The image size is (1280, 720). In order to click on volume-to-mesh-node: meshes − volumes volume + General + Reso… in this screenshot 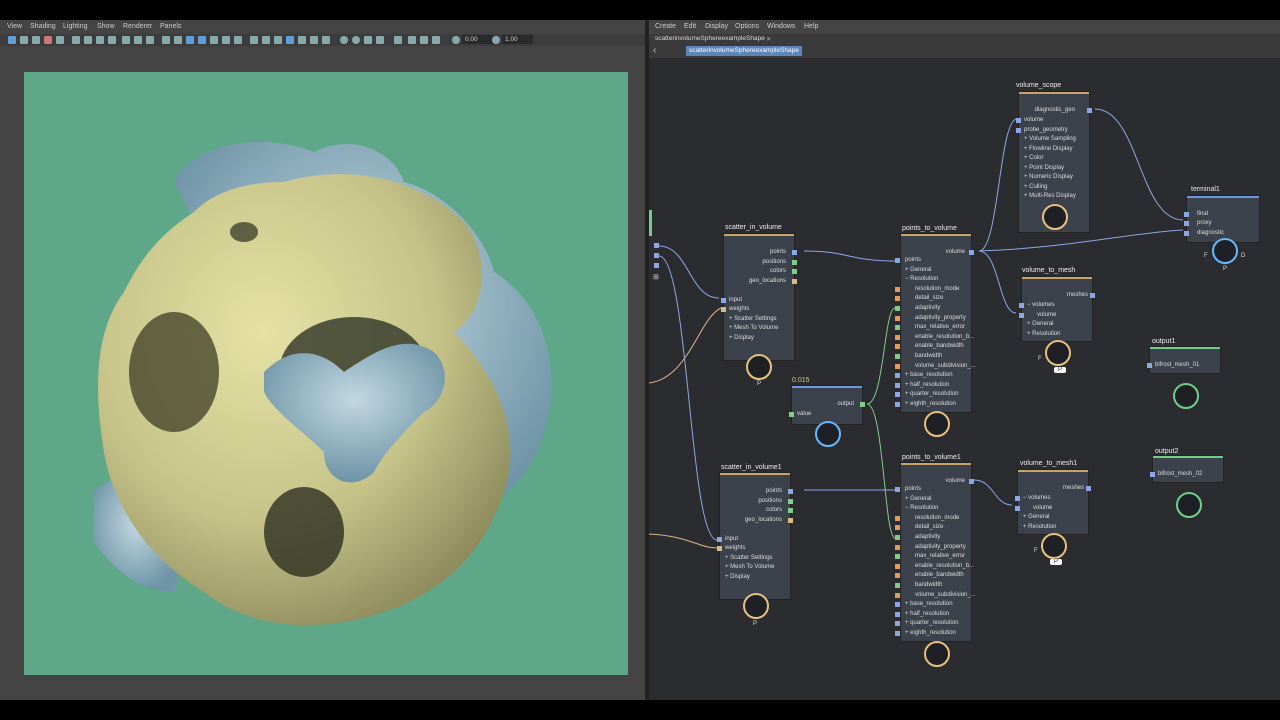, I will do `click(1057, 309)`.